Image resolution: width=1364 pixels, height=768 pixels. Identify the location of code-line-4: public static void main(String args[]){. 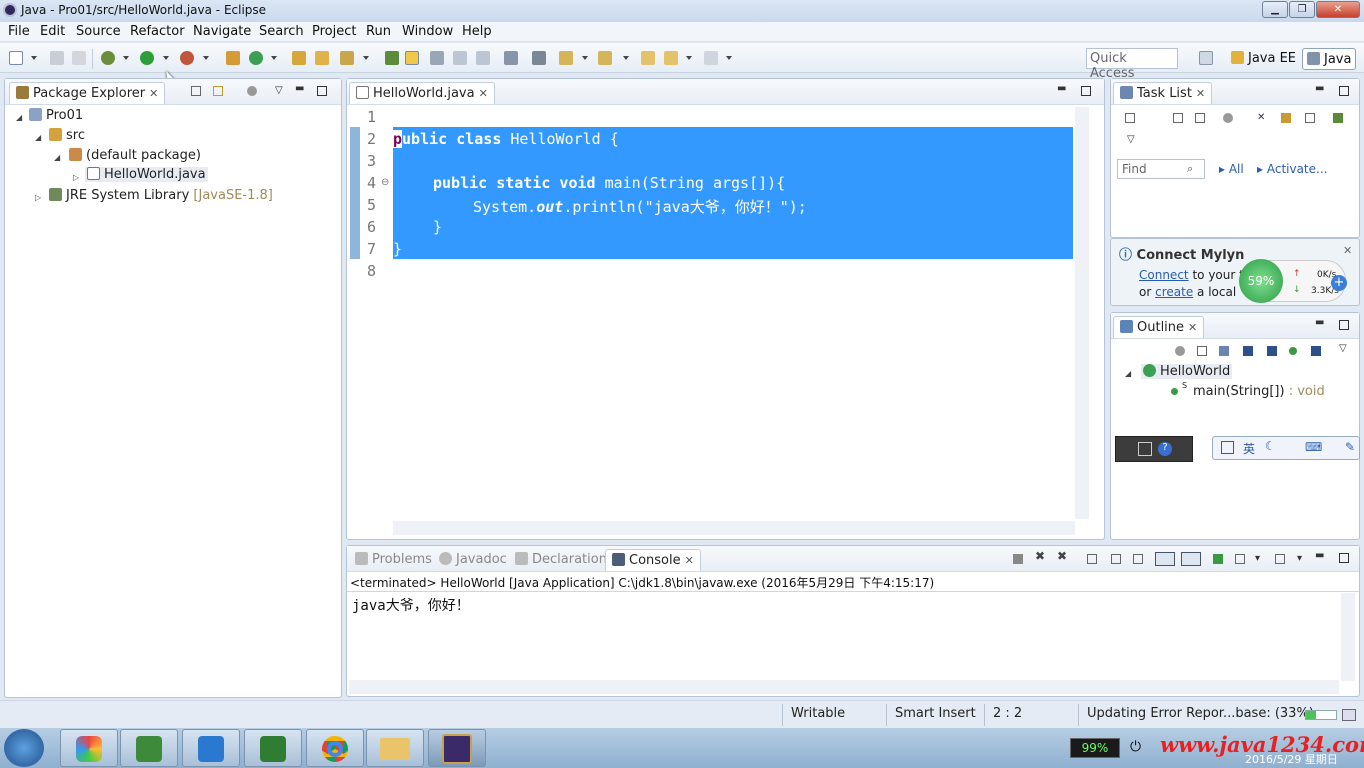
(609, 183).